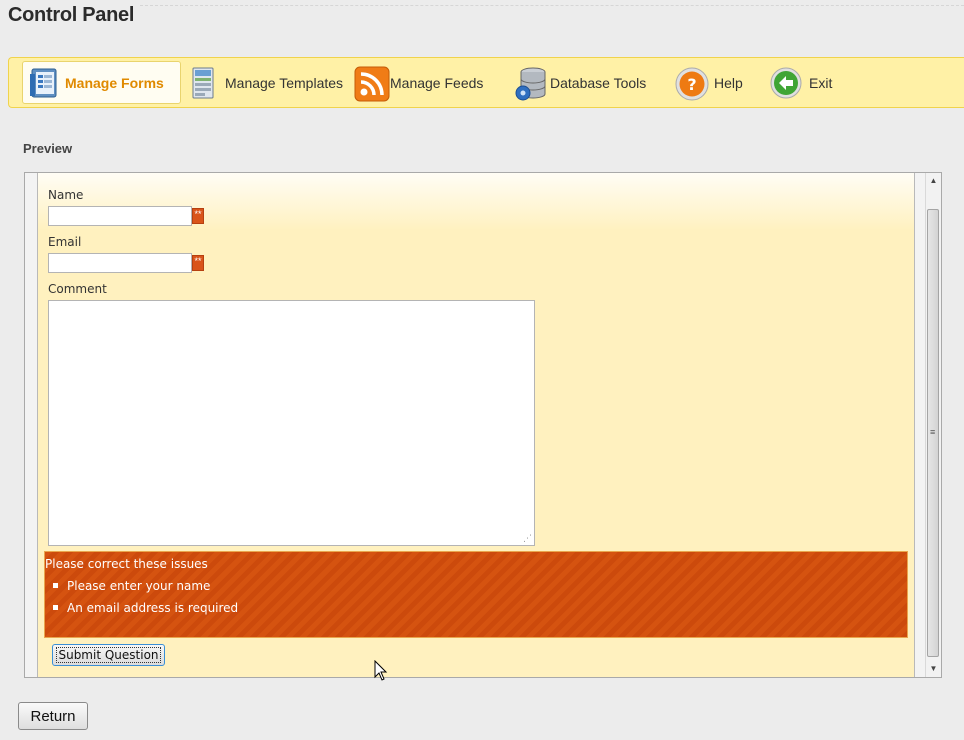 The image size is (964, 740). What do you see at coordinates (141, 590) in the screenshot?
I see `error-item: Please enter your name` at bounding box center [141, 590].